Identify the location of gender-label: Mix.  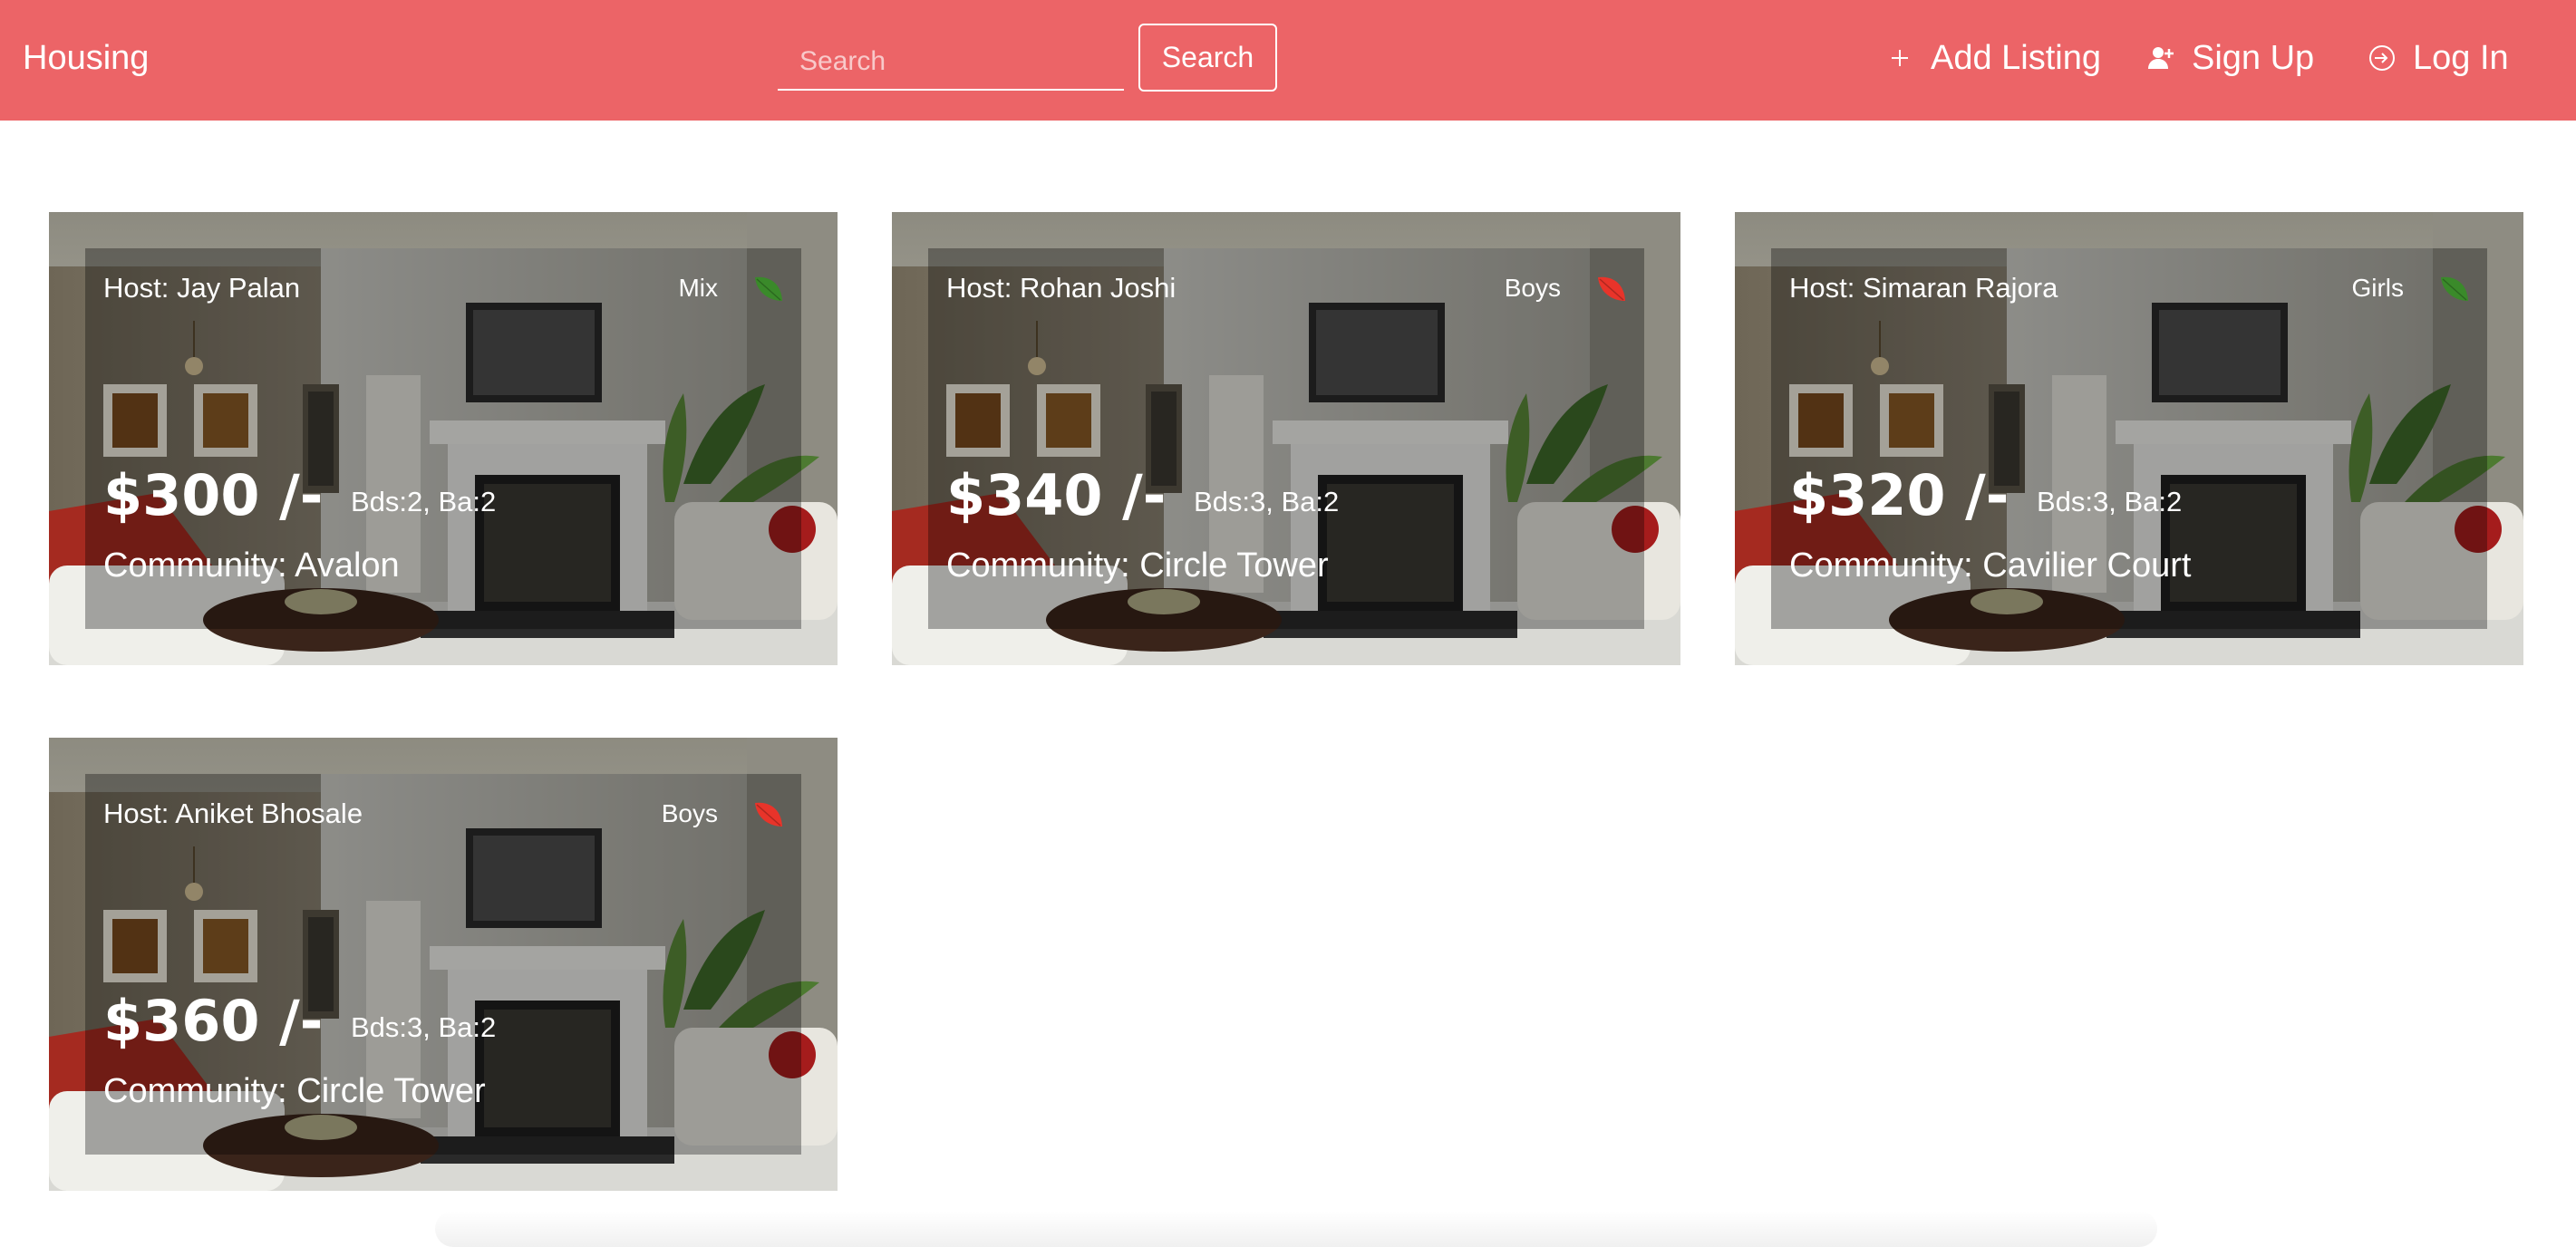
(698, 288).